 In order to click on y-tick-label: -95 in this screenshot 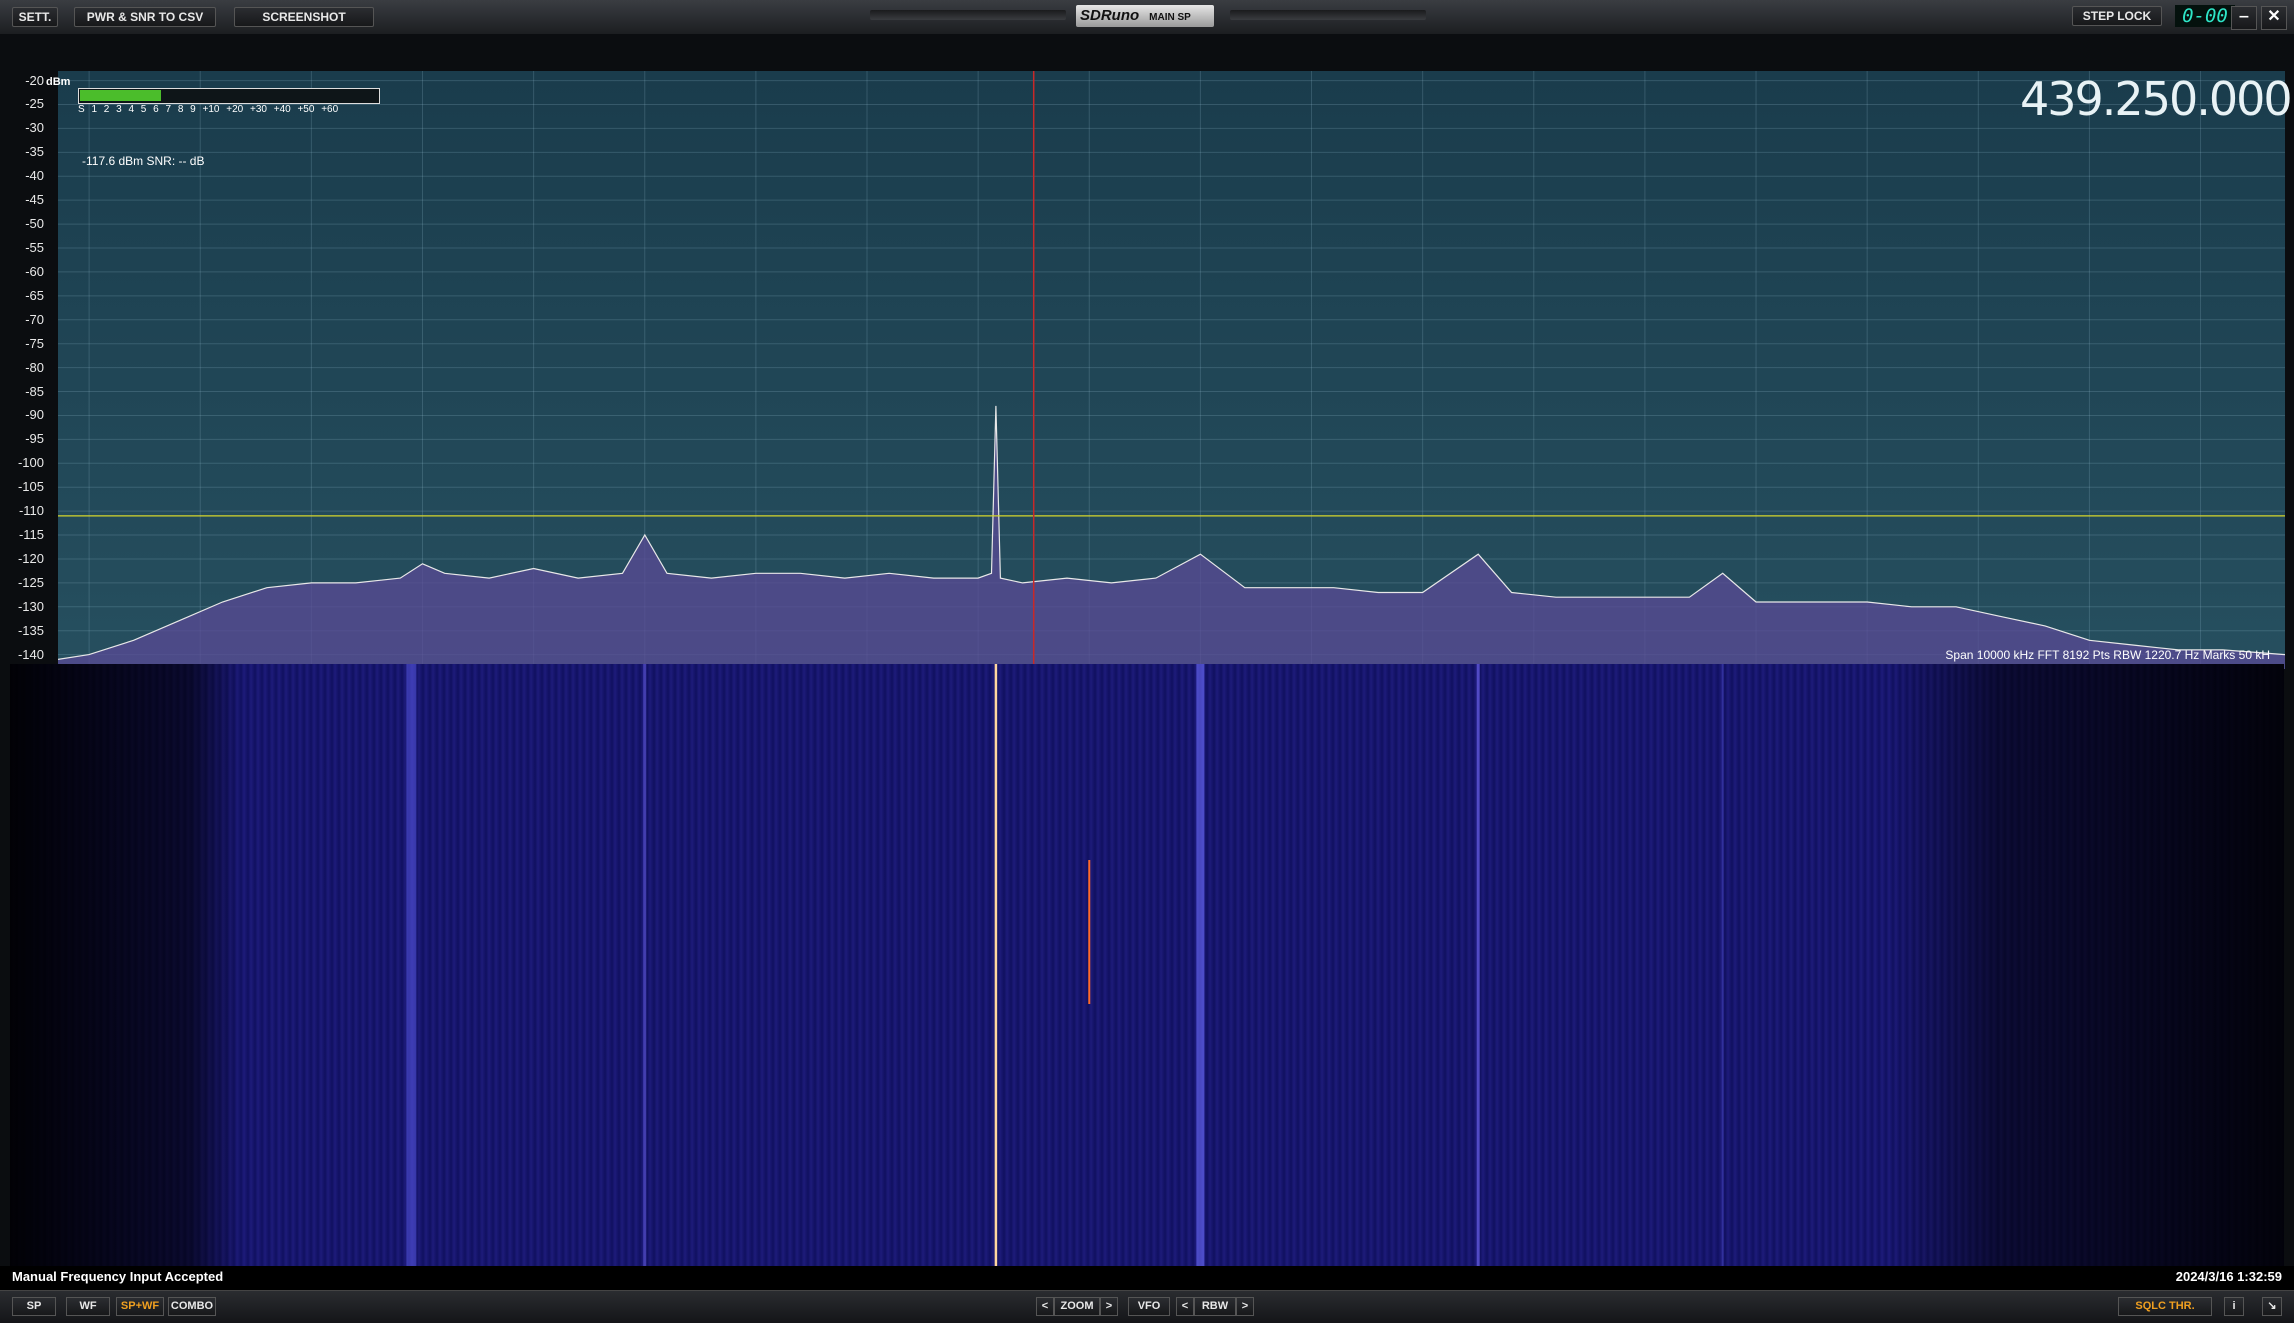, I will do `click(34, 439)`.